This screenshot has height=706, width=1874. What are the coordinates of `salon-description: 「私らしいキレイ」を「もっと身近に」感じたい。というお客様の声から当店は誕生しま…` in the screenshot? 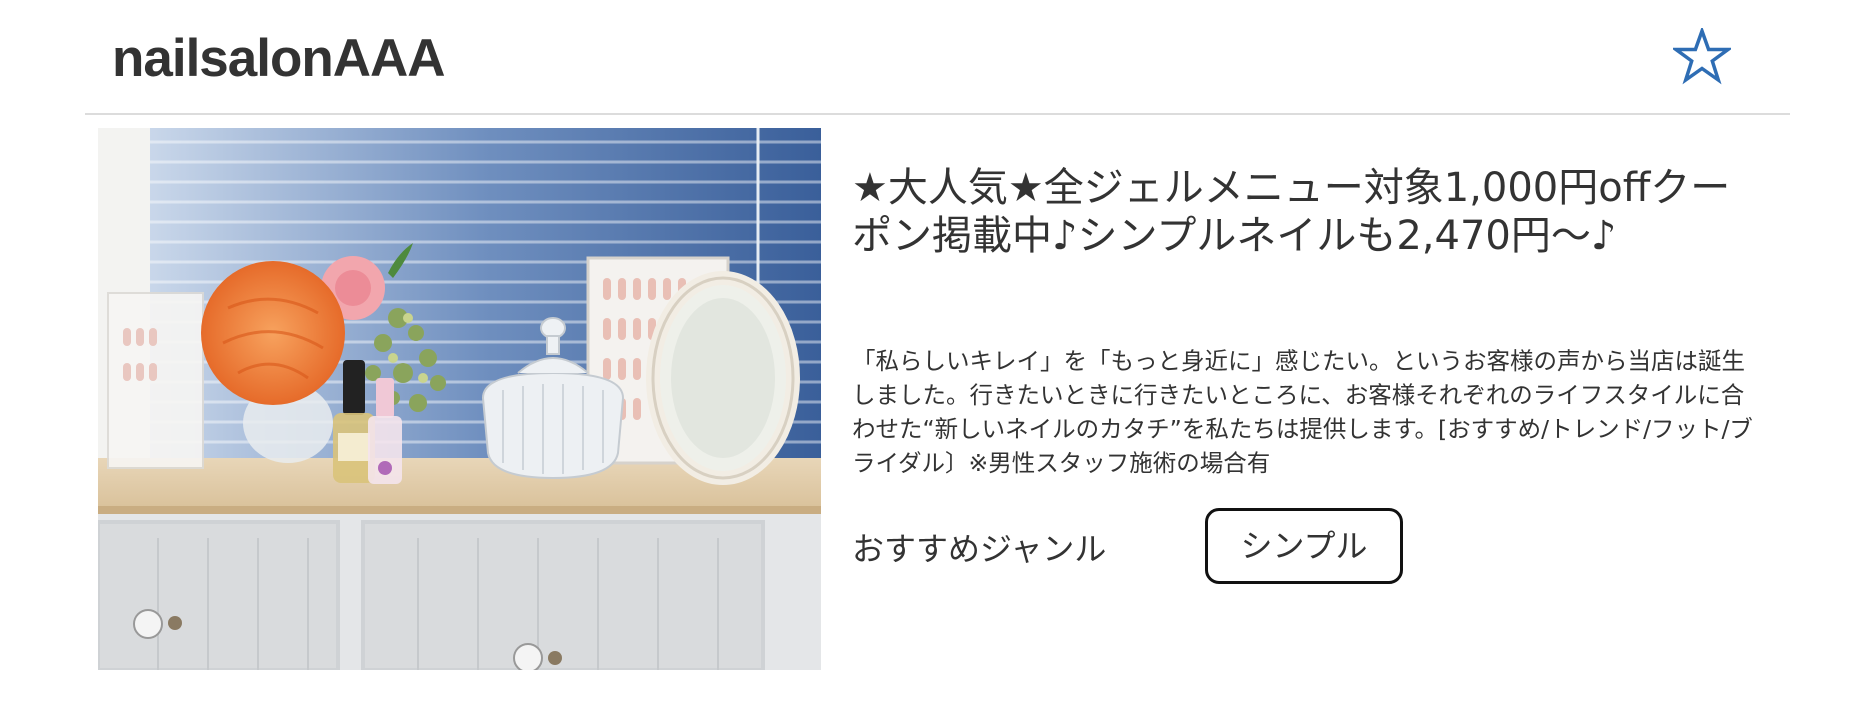 It's located at (1302, 412).